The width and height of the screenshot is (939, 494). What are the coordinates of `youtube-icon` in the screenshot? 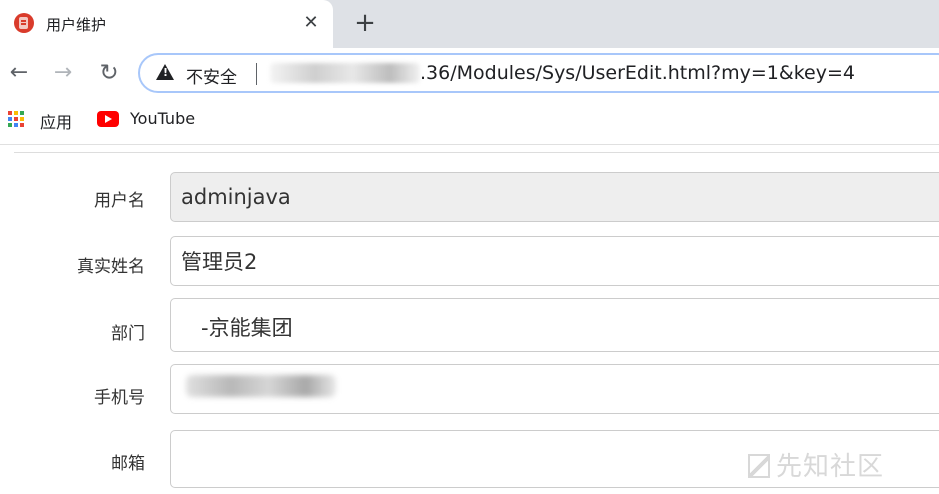 It's located at (108, 119).